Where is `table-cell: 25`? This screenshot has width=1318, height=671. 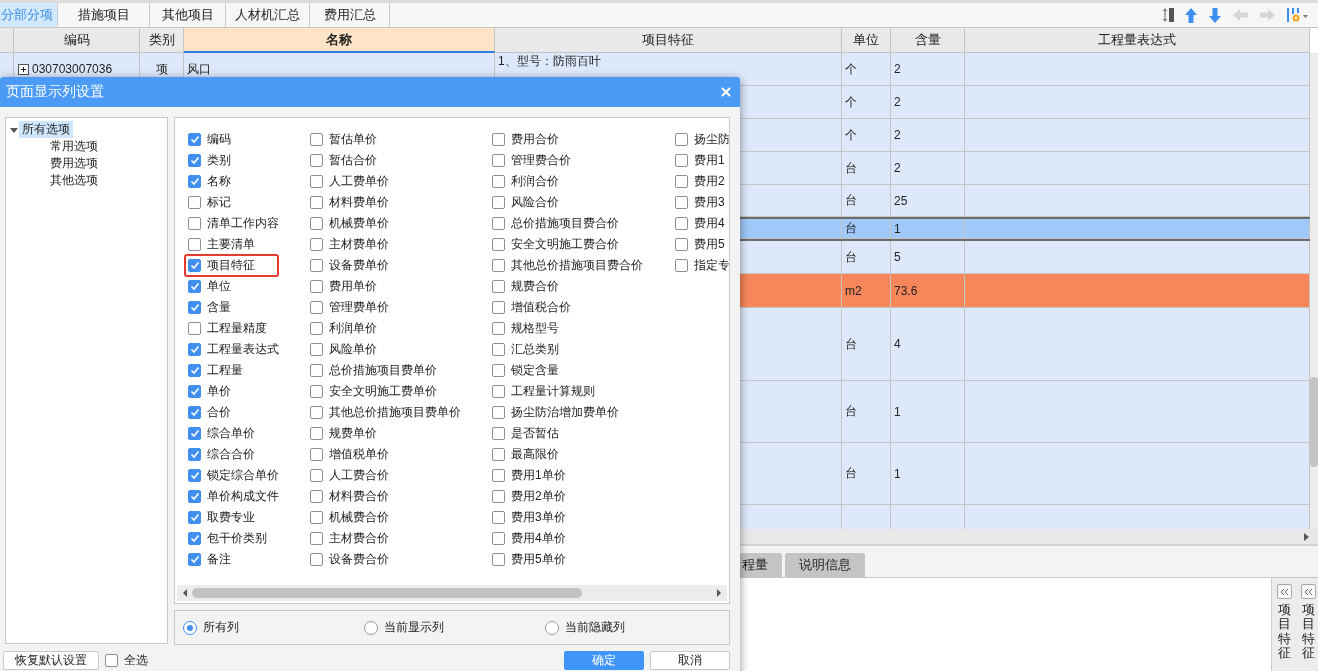 table-cell: 25 is located at coordinates (901, 200).